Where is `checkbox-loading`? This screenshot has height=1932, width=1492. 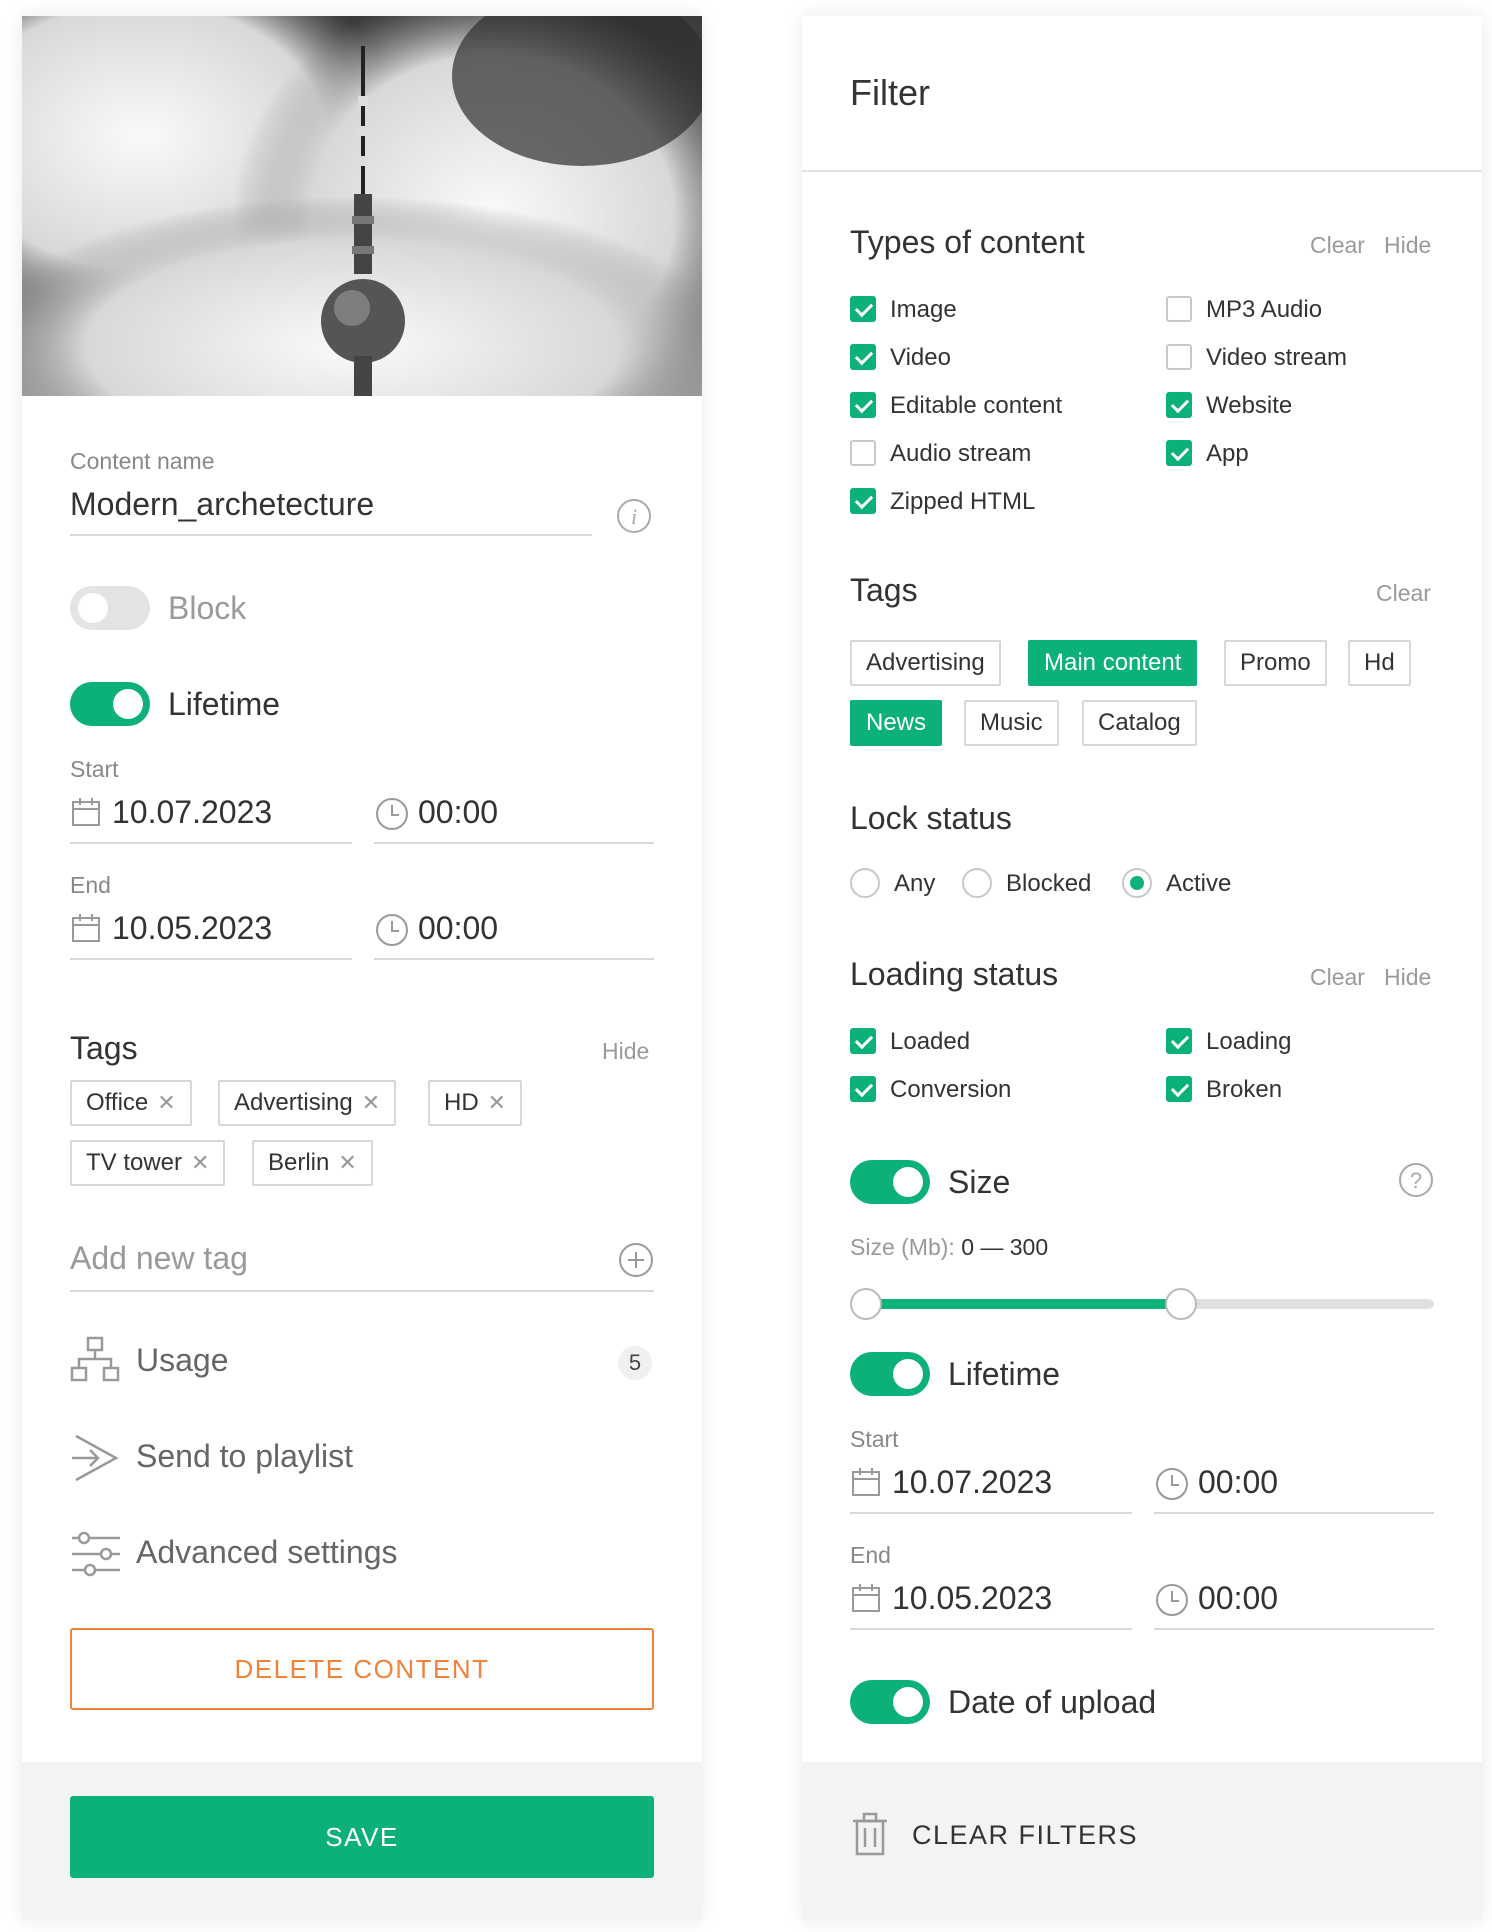
checkbox-loading is located at coordinates (1179, 1041).